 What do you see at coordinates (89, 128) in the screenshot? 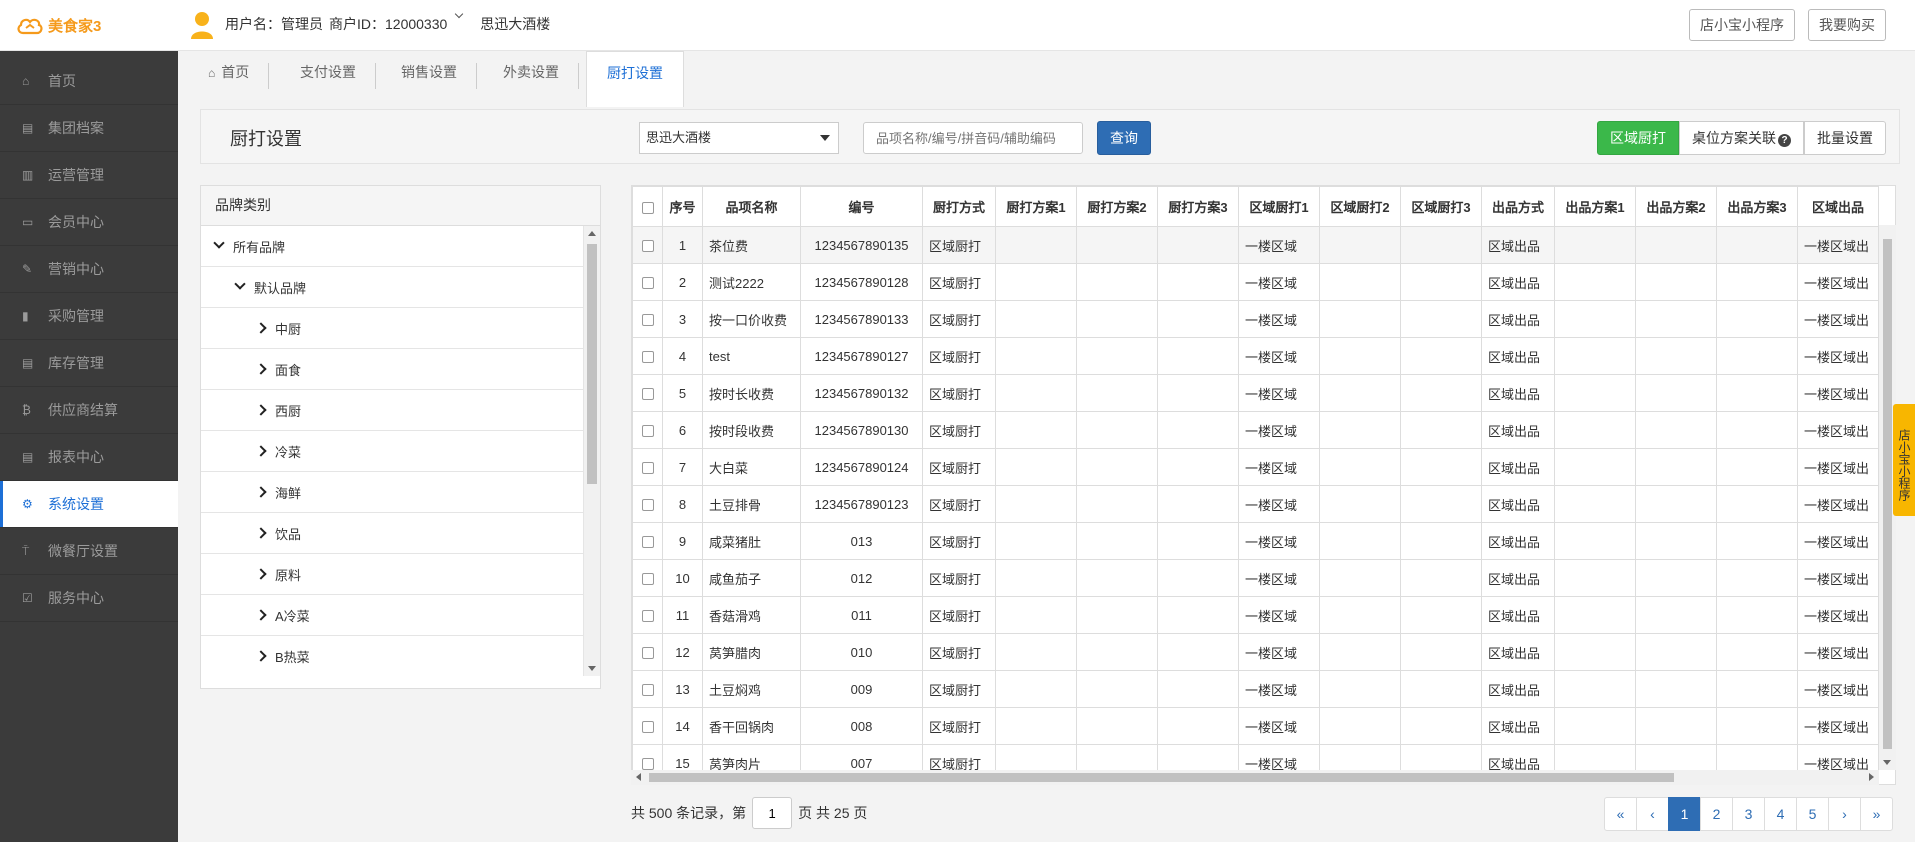
I see `sidebar-item: ▤ 集团档案` at bounding box center [89, 128].